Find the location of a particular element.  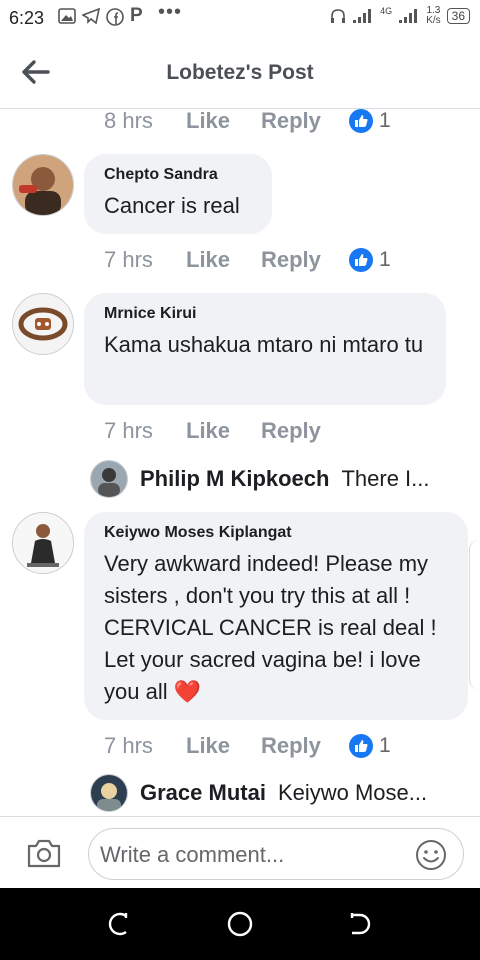

comment-bubble: Chepto Sandra Cancer is real is located at coordinates (178, 194).